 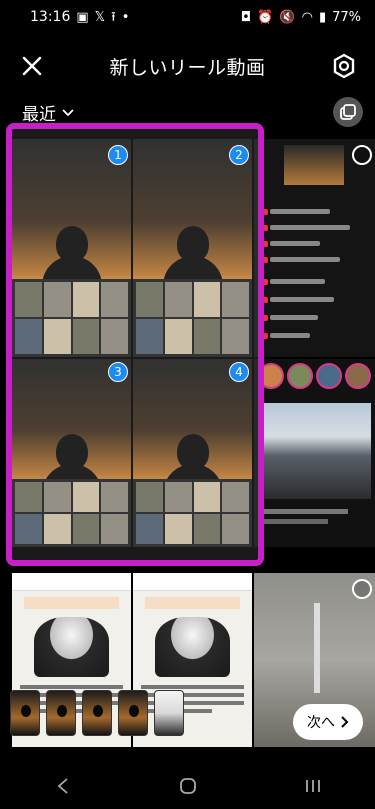 I want to click on selection-badge: 1, so click(x=118, y=155).